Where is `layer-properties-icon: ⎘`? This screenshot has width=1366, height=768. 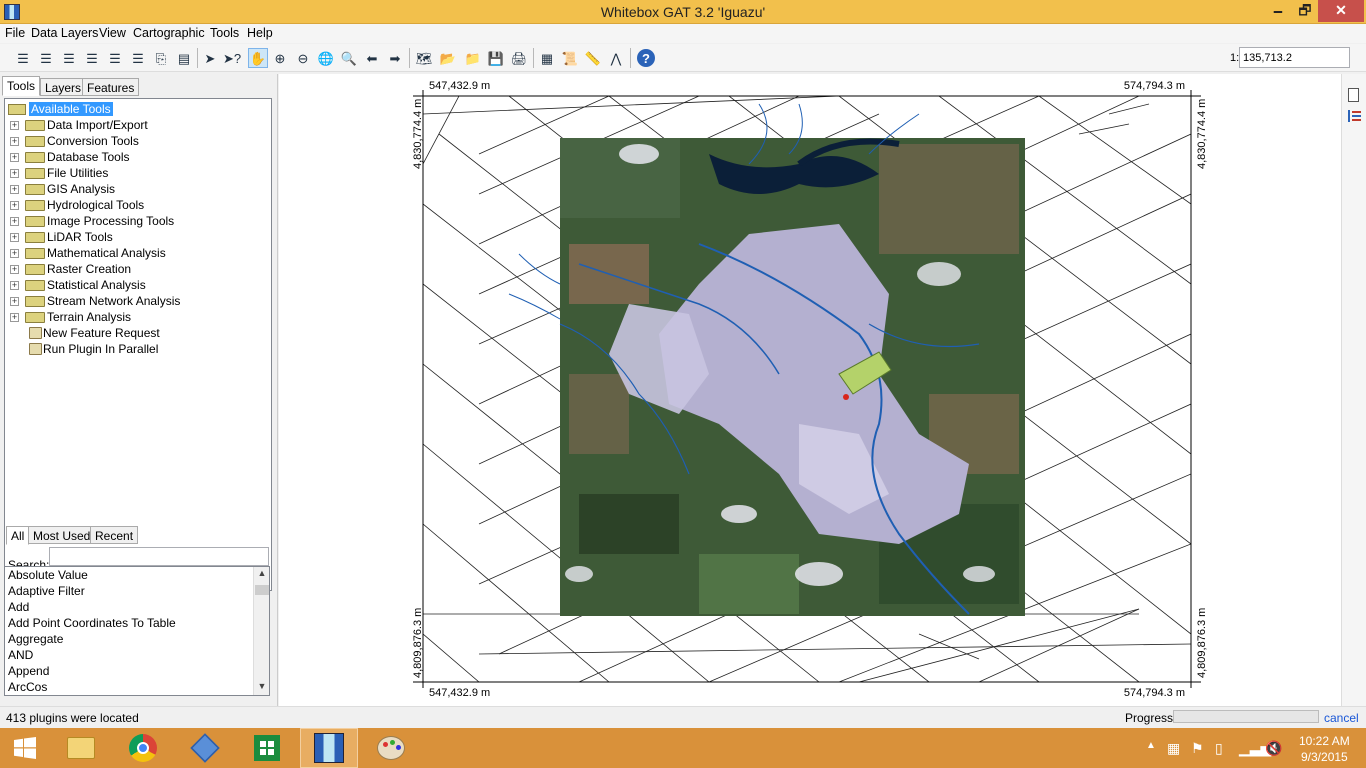
layer-properties-icon: ⎘ is located at coordinates (161, 58).